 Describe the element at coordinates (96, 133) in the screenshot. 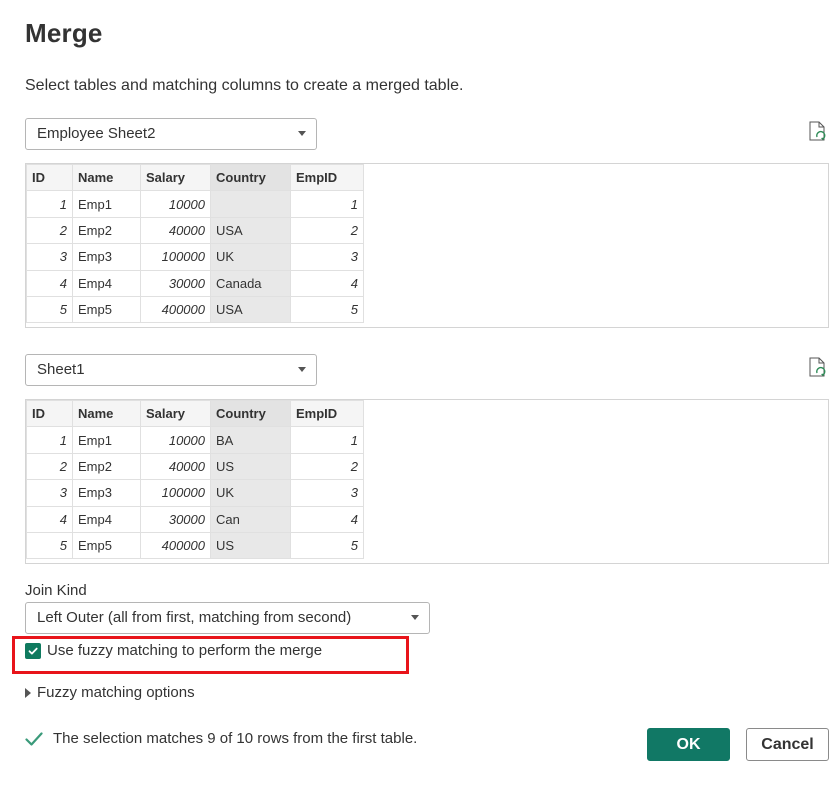

I see `first-table-select-value: Employee Sheet2` at that location.